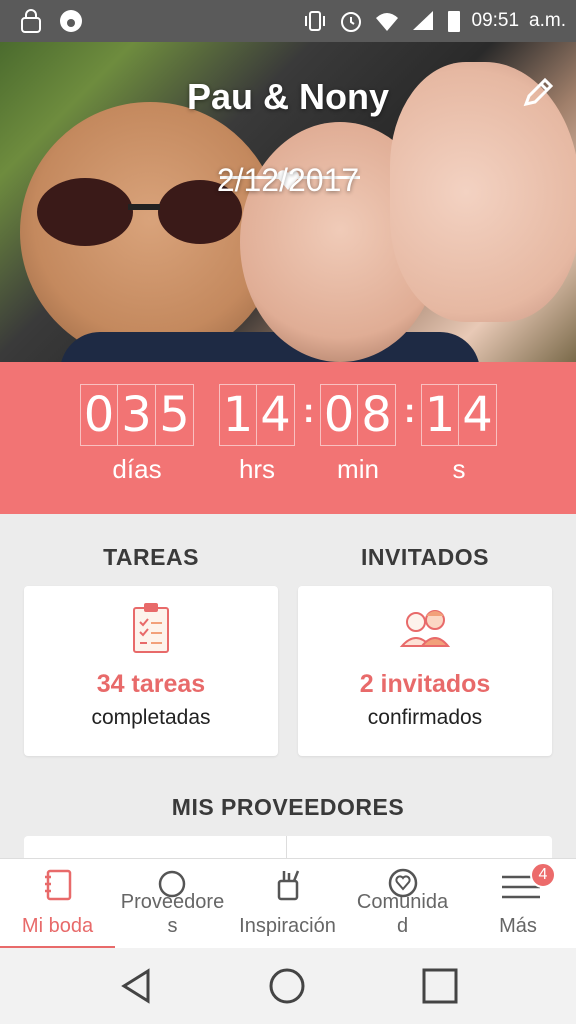 The width and height of the screenshot is (576, 1024). Describe the element at coordinates (425, 684) in the screenshot. I see `guests-count: 2 invitados` at that location.